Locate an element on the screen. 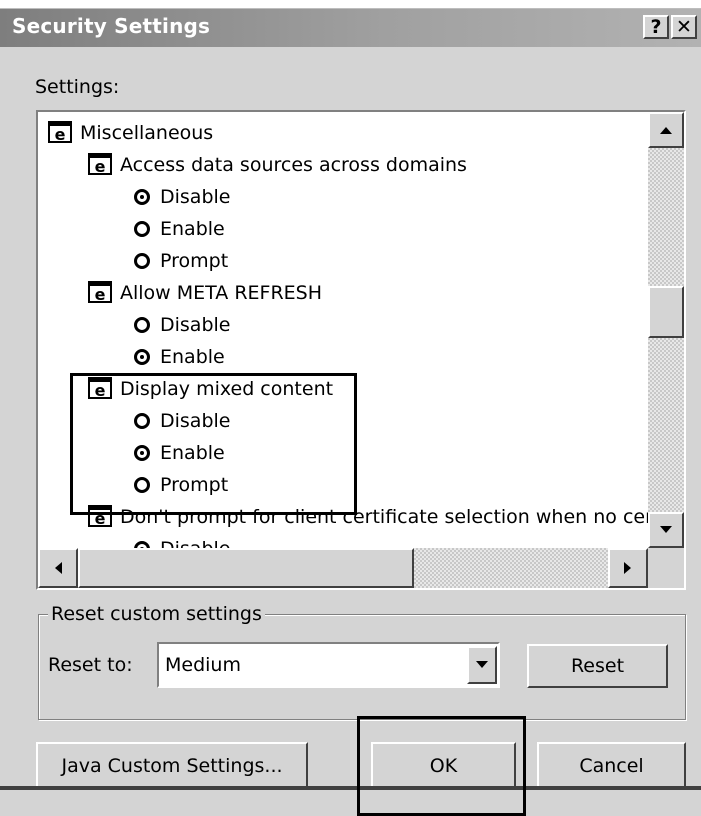 This screenshot has height=816, width=701. horizontal-scroll-thumb is located at coordinates (246, 568).